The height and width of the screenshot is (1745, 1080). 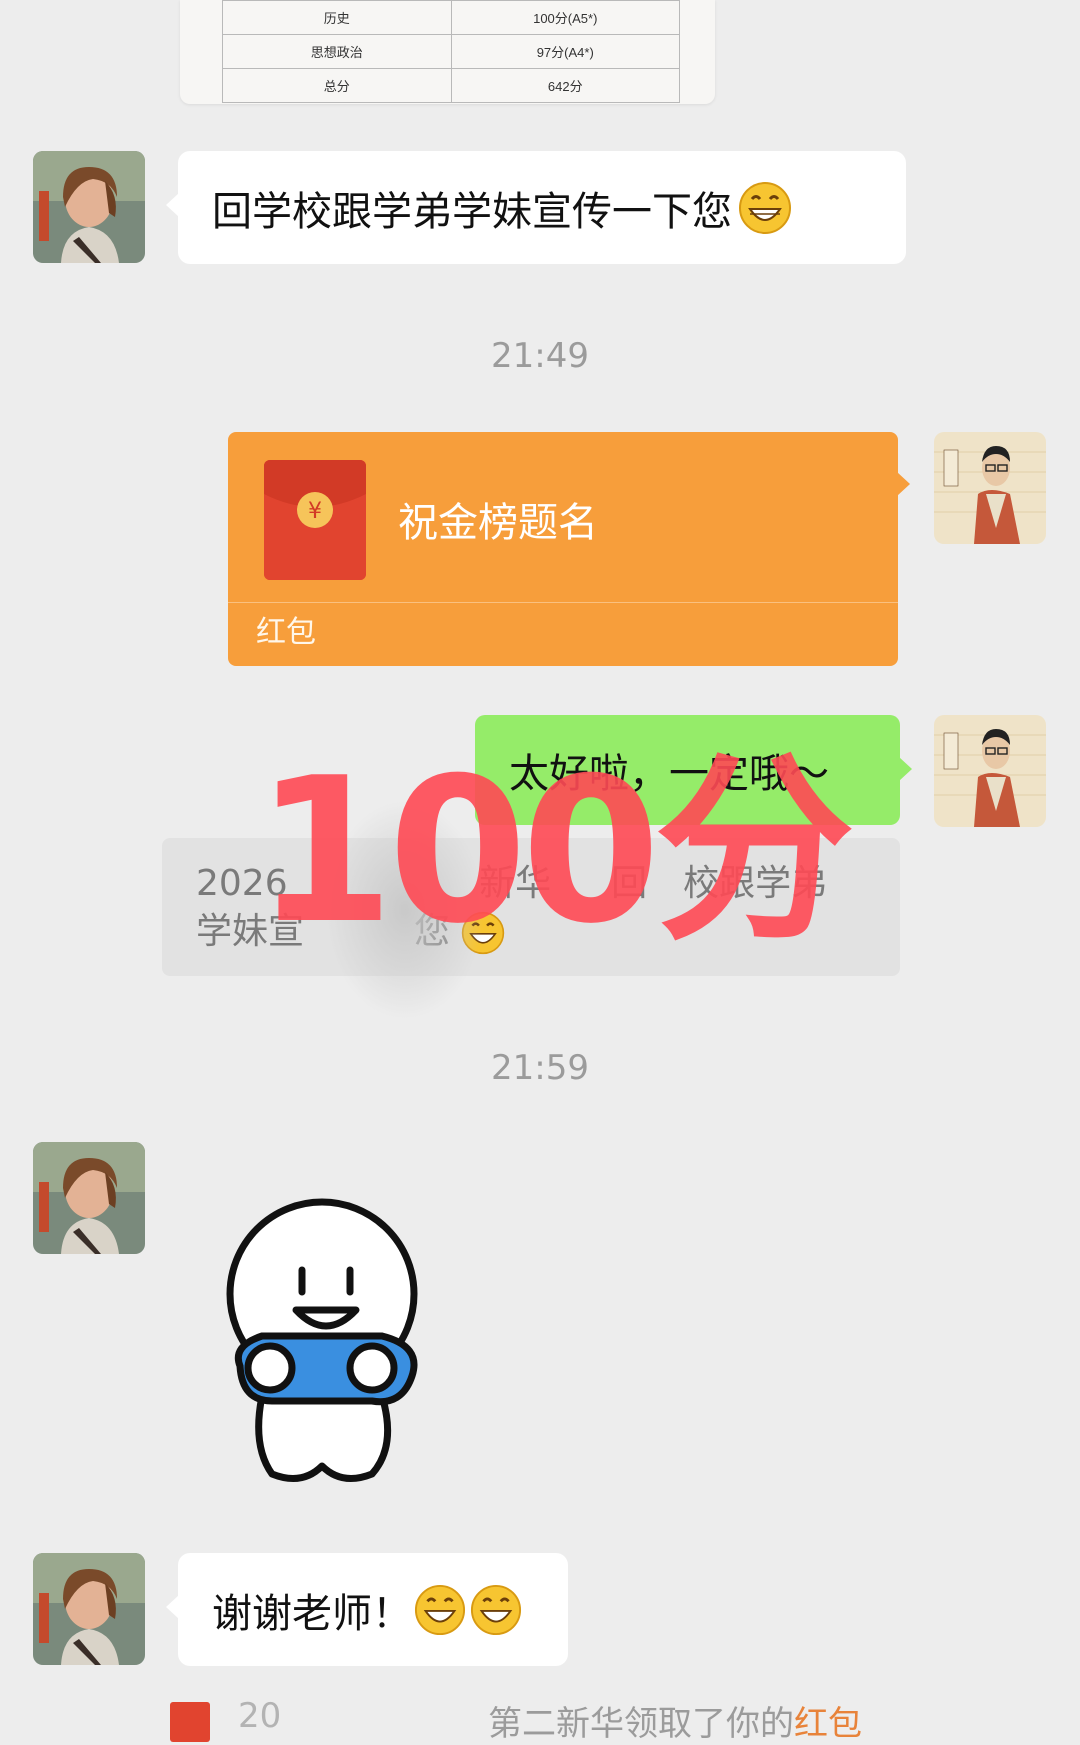 What do you see at coordinates (828, 1724) in the screenshot?
I see `red-packet-link: 红包` at bounding box center [828, 1724].